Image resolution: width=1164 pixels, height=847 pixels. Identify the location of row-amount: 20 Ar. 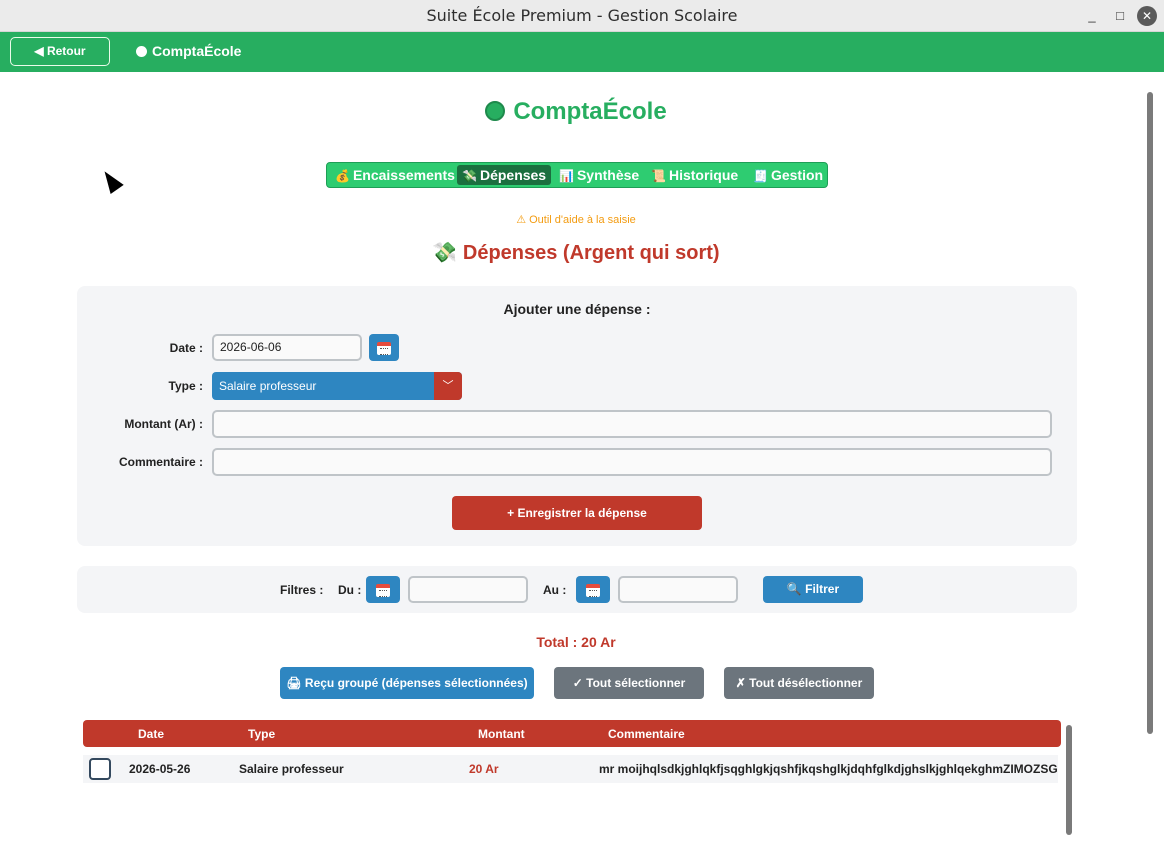
(484, 769).